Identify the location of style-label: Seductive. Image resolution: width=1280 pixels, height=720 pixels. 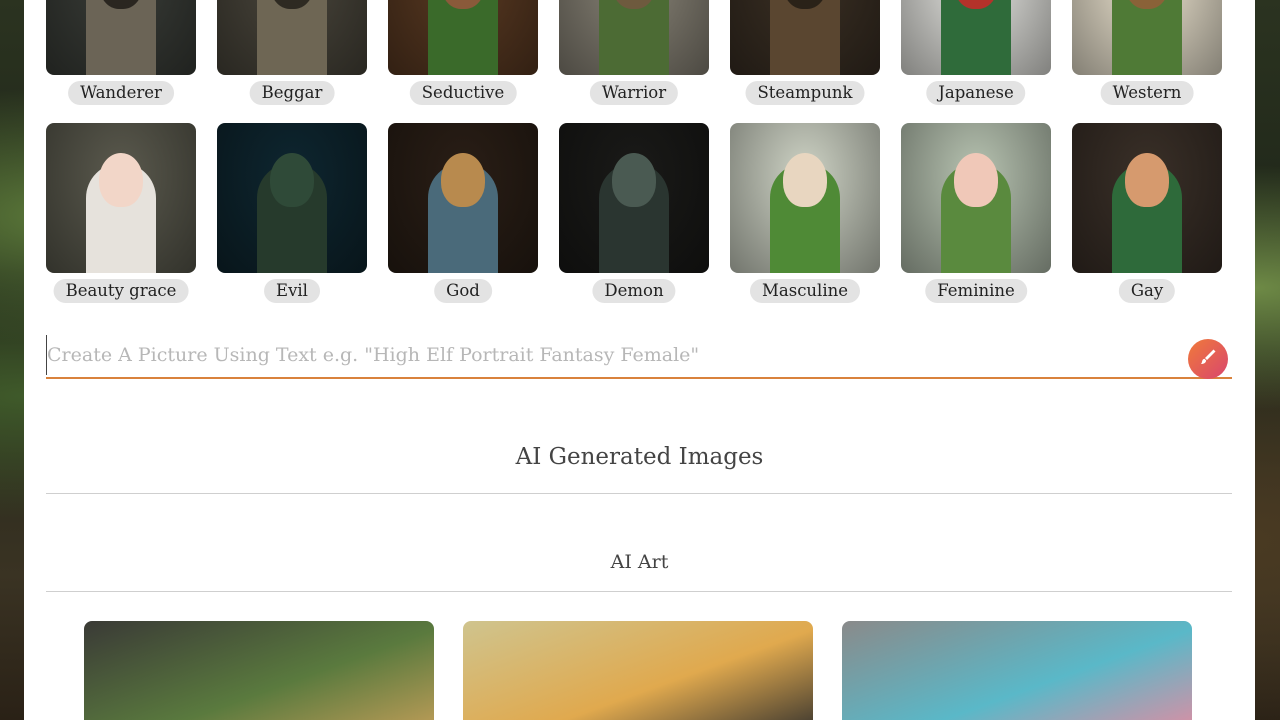
(463, 93).